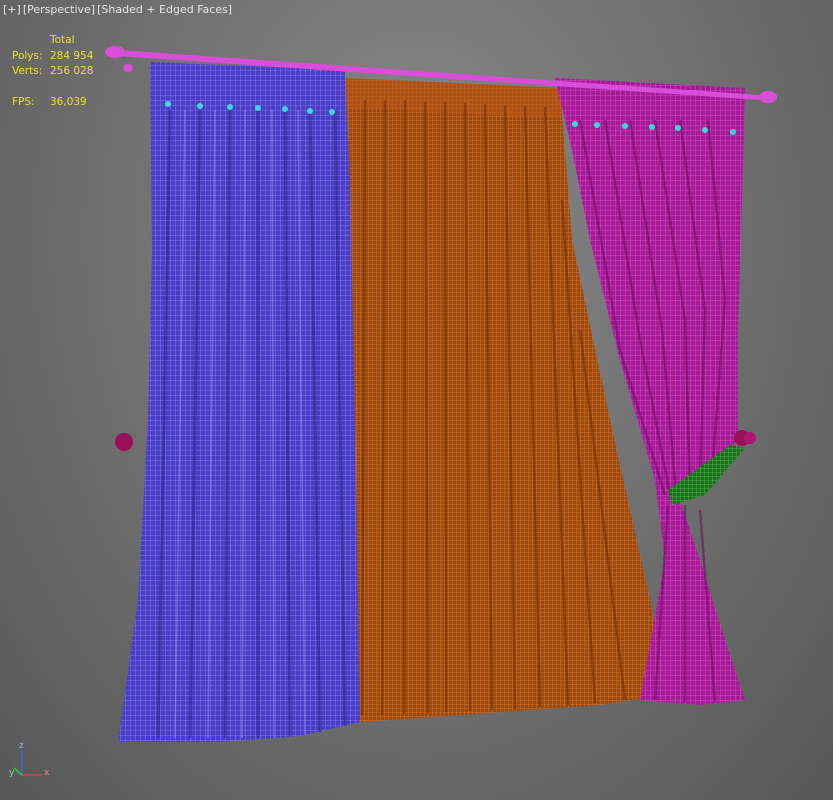 The image size is (833, 800). I want to click on rod-finial-right, so click(768, 97).